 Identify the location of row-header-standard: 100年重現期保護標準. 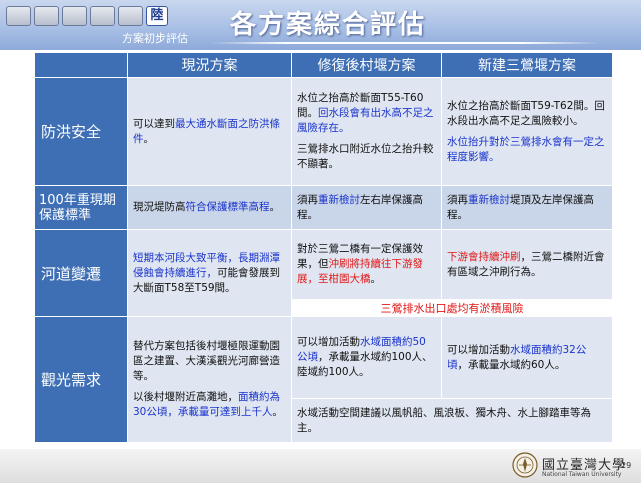
(81, 207).